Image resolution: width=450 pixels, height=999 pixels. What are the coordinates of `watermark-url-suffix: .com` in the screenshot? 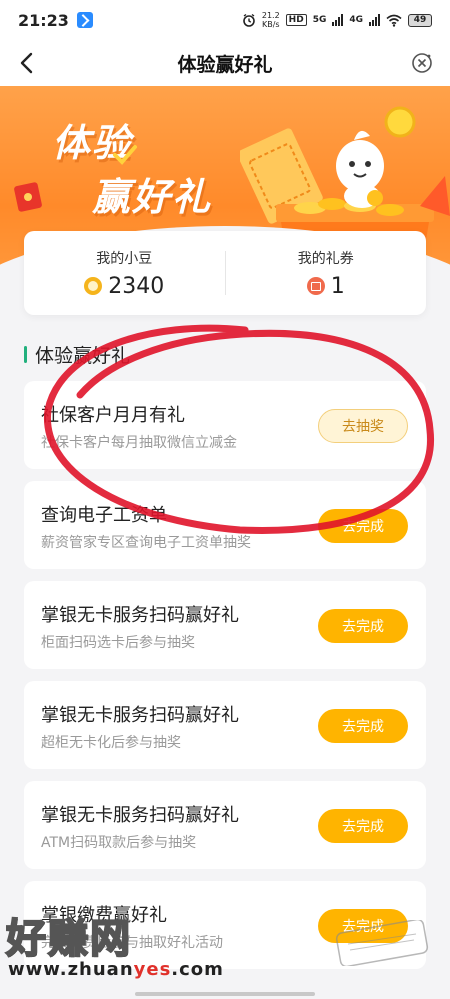 It's located at (197, 969).